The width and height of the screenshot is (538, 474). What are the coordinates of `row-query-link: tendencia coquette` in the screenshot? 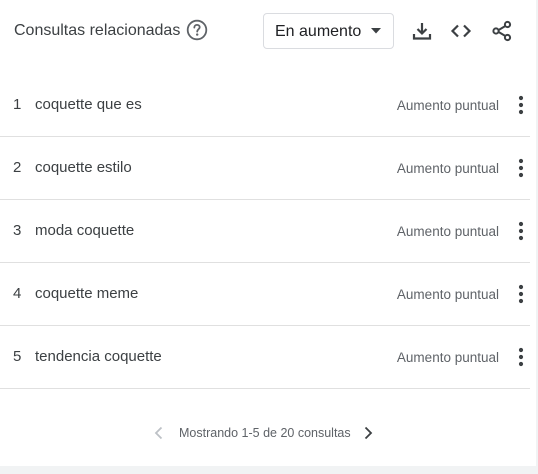 It's located at (98, 357).